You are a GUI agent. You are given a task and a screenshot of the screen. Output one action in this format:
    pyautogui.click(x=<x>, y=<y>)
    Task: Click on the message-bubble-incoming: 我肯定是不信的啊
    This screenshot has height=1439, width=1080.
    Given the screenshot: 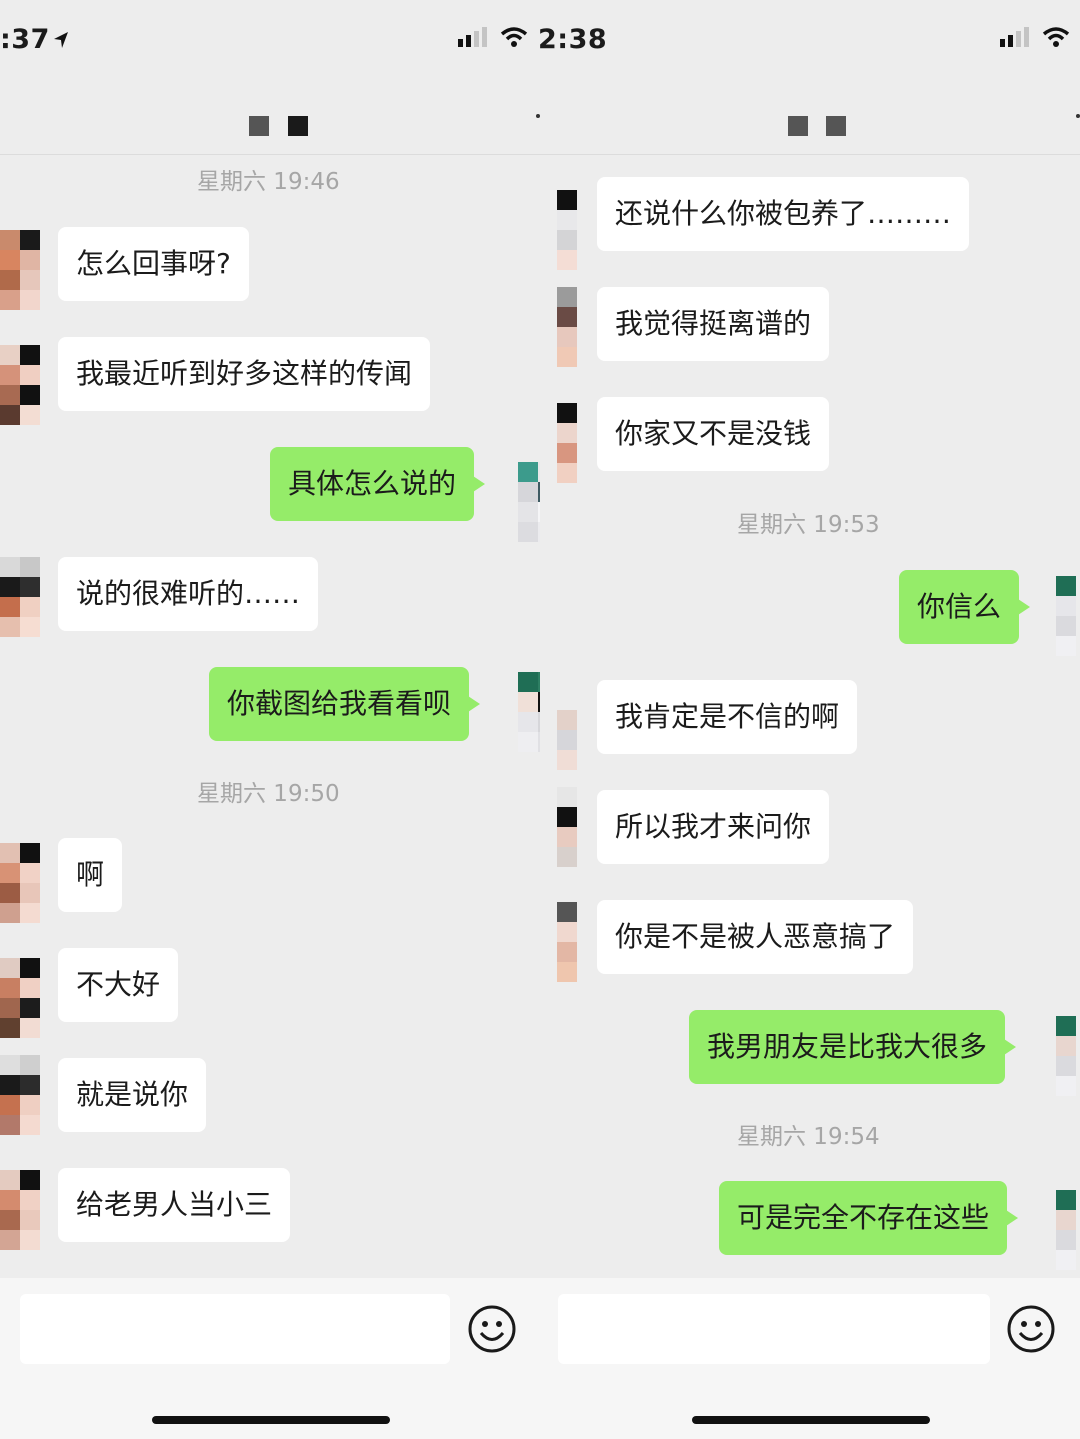 What is the action you would take?
    pyautogui.click(x=727, y=717)
    